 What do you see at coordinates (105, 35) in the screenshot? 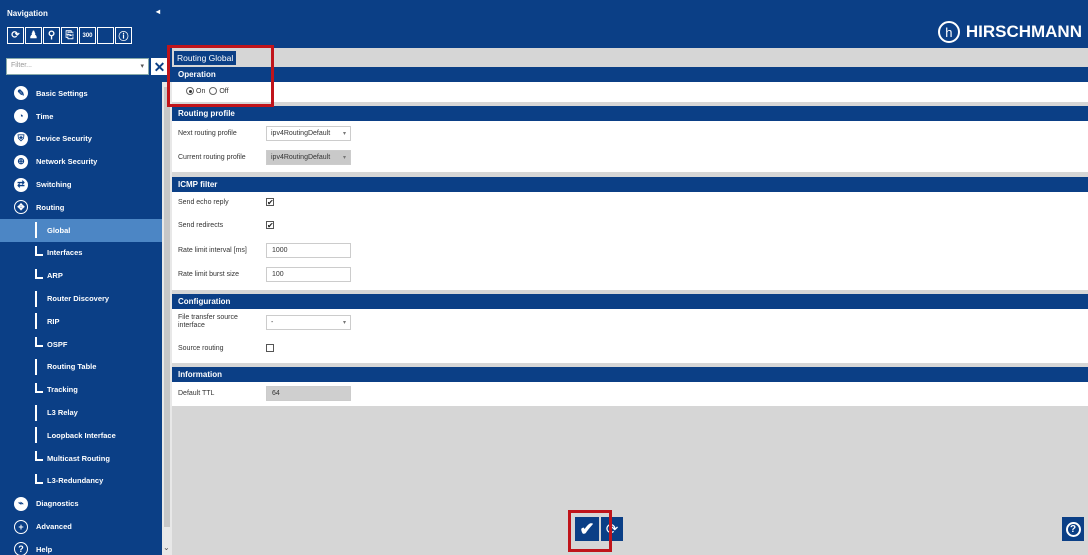
I see `blank-icon` at bounding box center [105, 35].